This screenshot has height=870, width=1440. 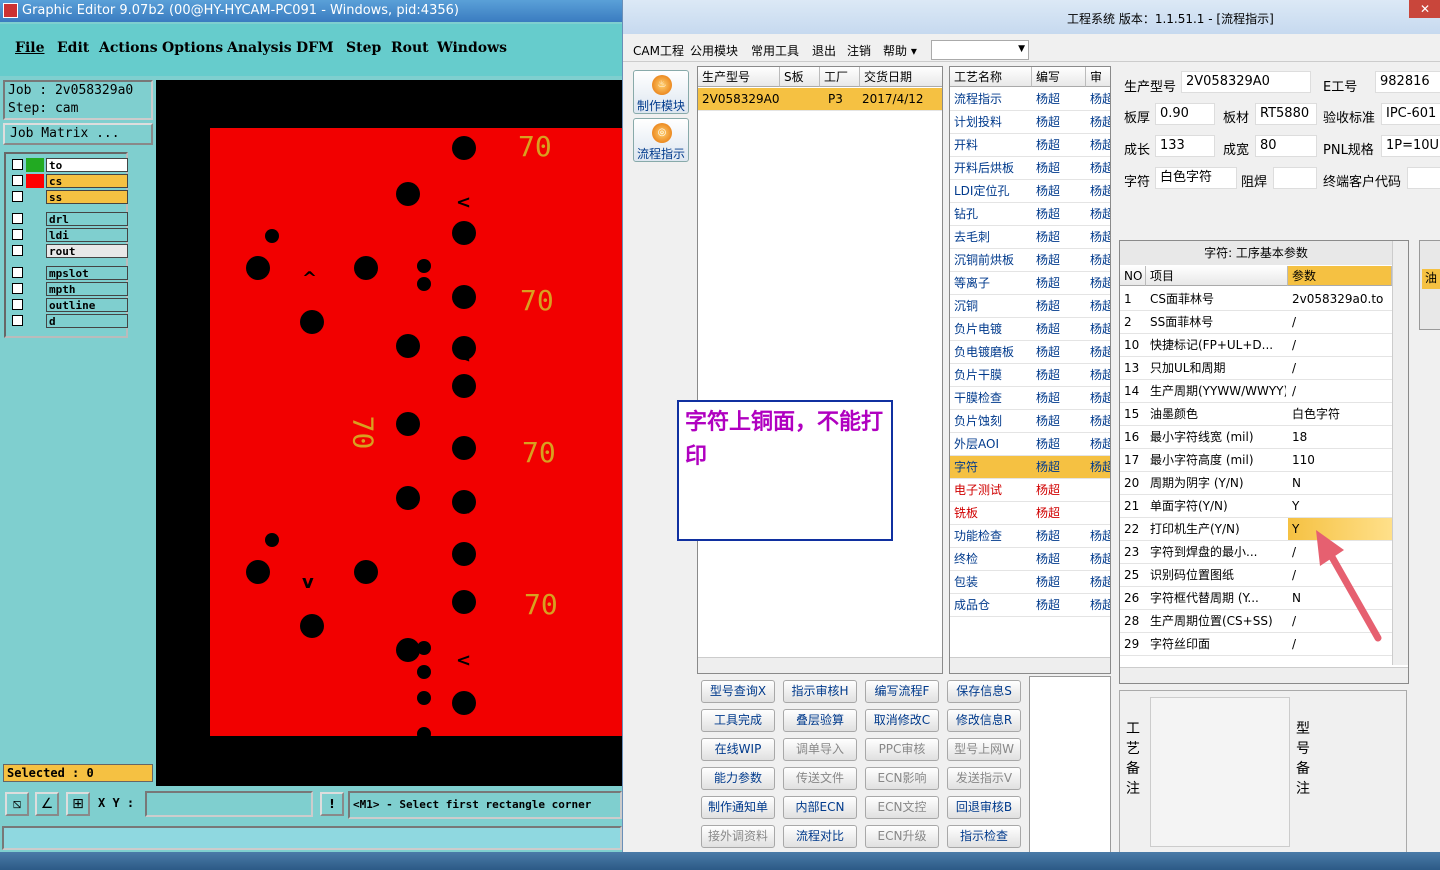 I want to click on layer-row: to, so click(x=69, y=165).